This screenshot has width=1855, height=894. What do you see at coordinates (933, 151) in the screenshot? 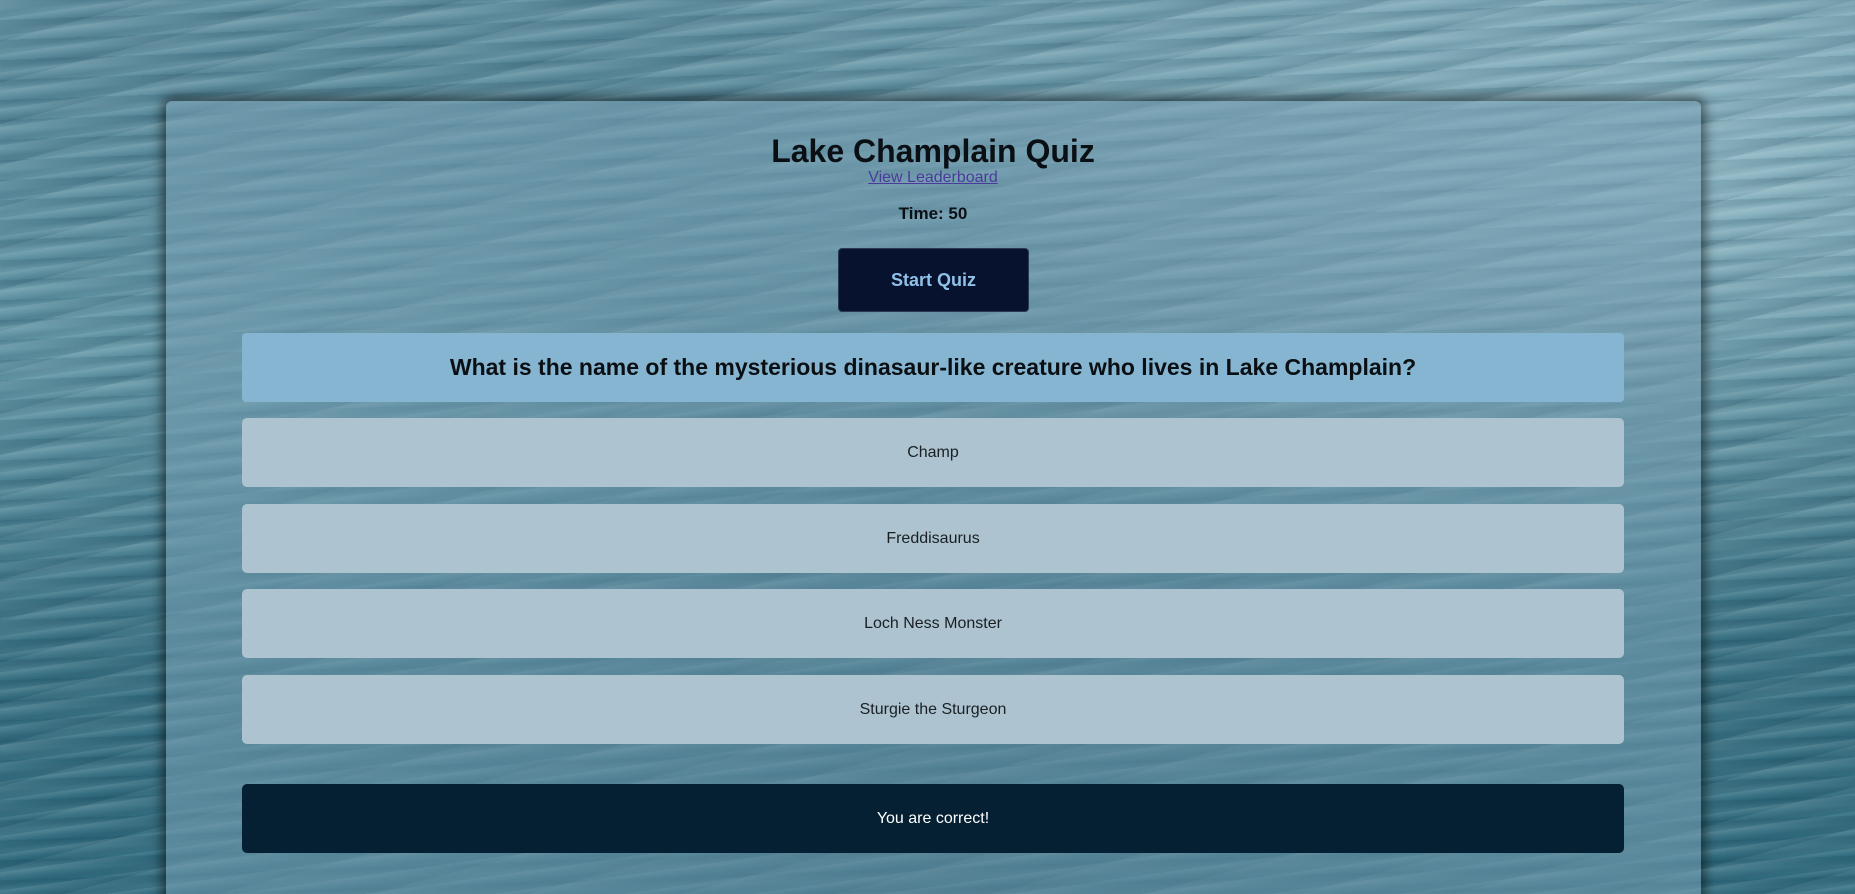
I see `quiz-title: Lake Champlain Quiz` at bounding box center [933, 151].